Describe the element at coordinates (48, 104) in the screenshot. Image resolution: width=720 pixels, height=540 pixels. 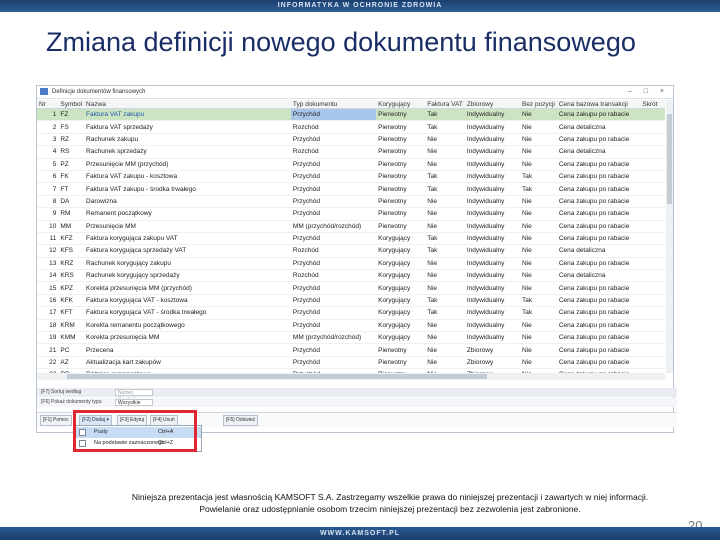
I see `column-header: Nr` at that location.